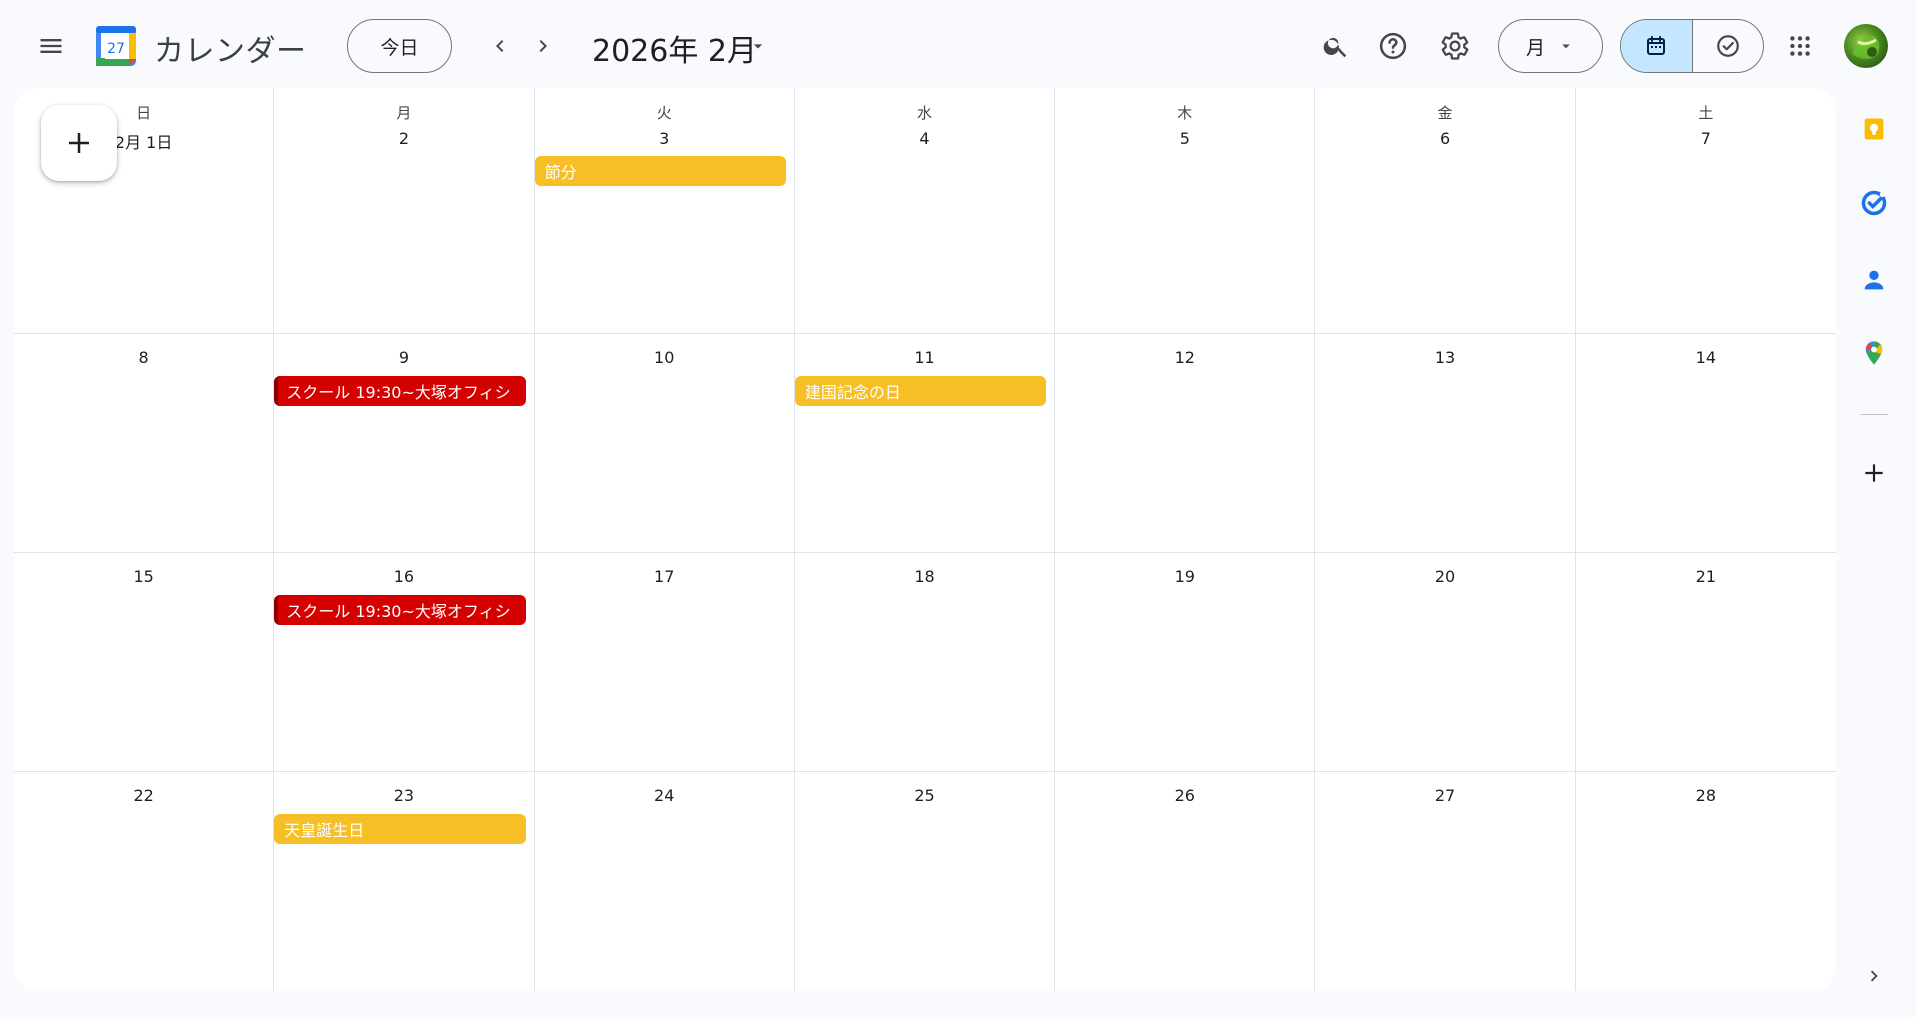  I want to click on maps-button, so click(1874, 353).